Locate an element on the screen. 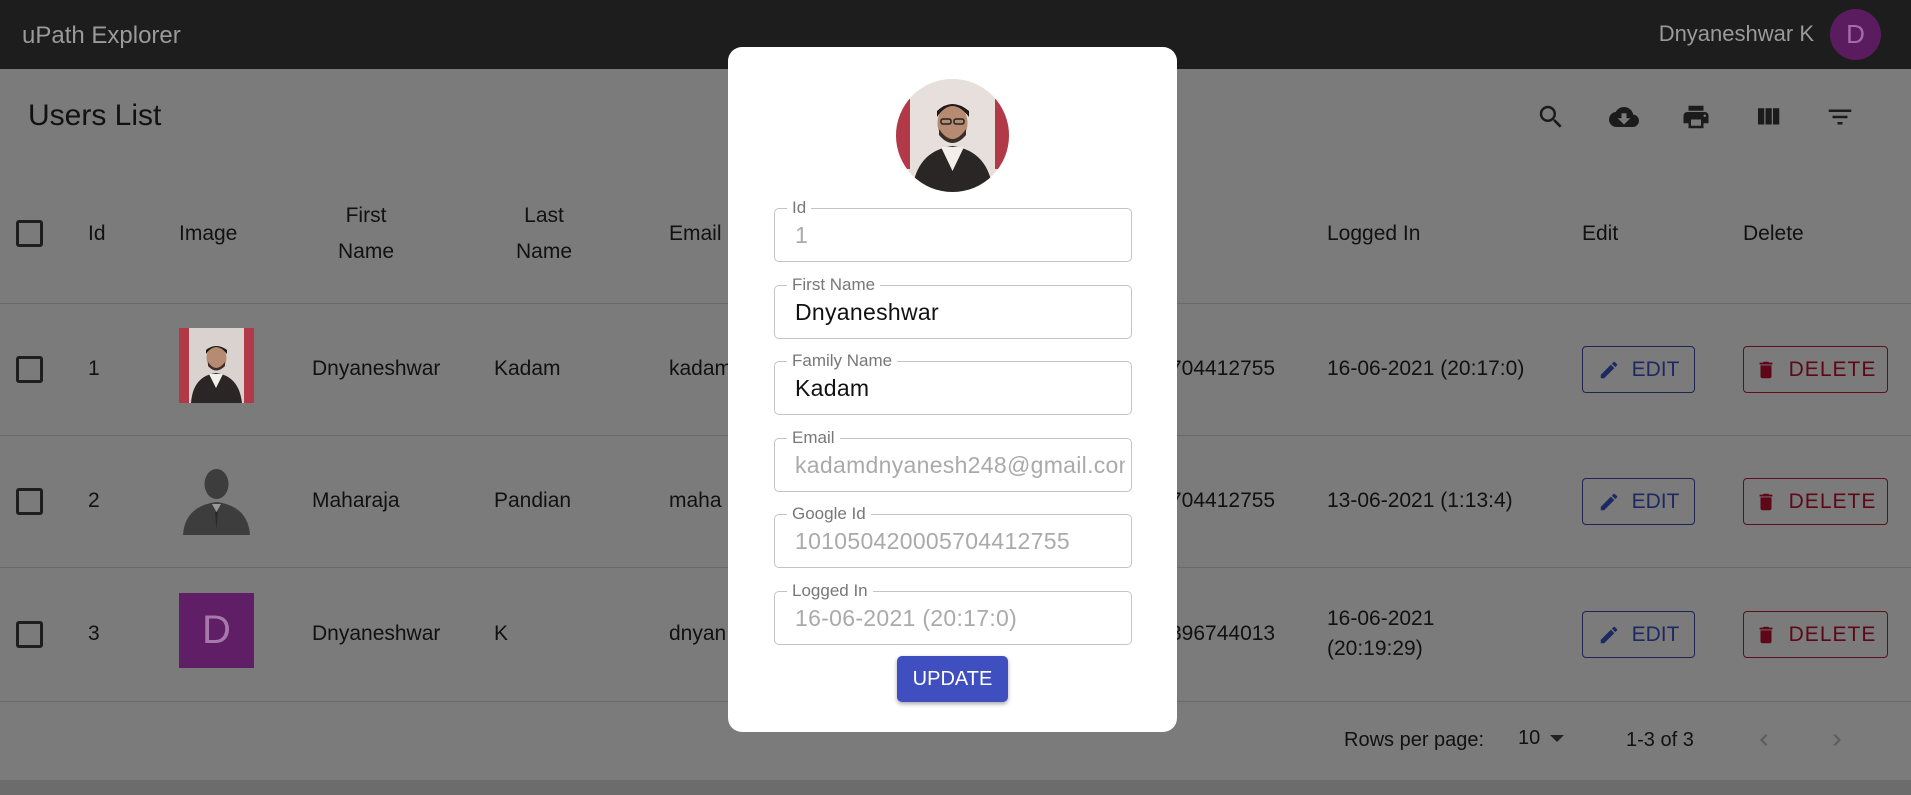  header-image: Image is located at coordinates (208, 233).